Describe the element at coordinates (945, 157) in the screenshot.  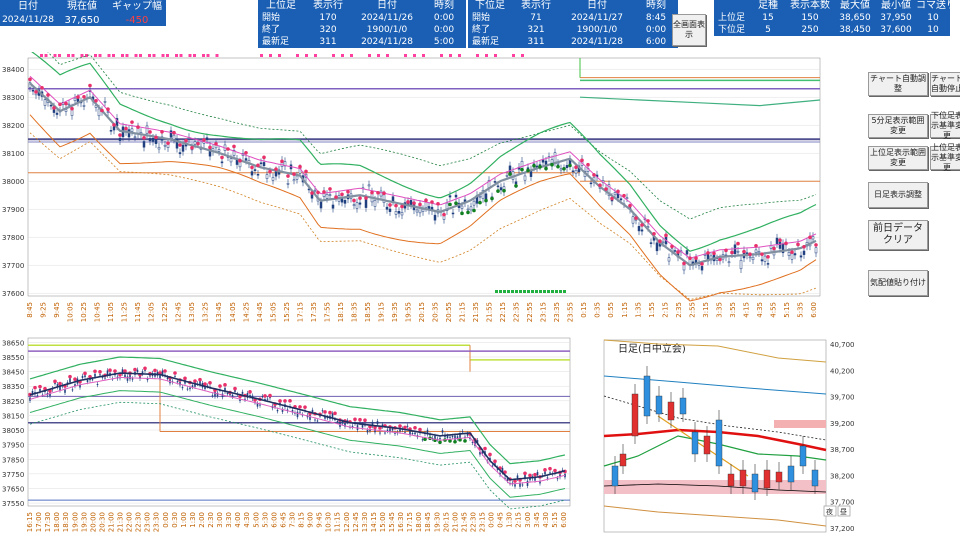
I see `upper-basis-button: 上位足表示基準変更` at that location.